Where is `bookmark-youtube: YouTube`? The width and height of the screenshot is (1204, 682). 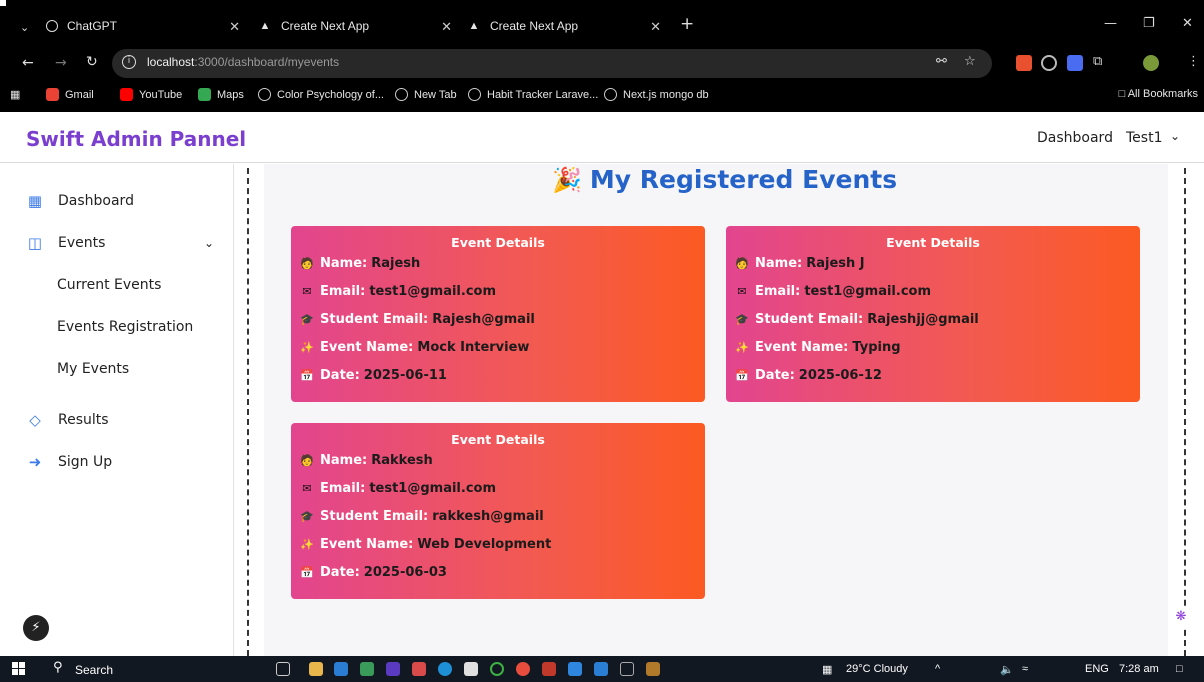
bookmark-youtube: YouTube is located at coordinates (151, 94).